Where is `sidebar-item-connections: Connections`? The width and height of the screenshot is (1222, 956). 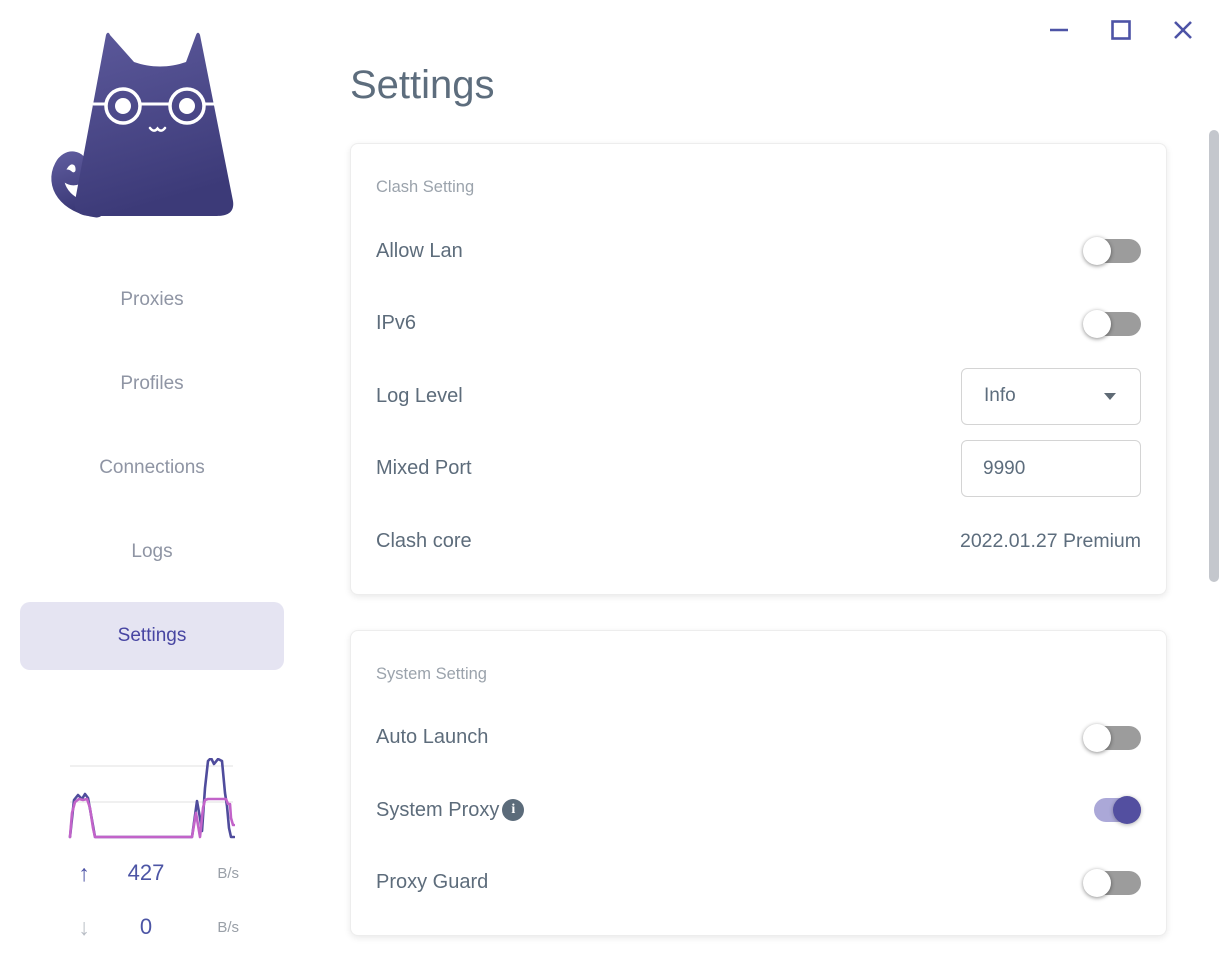
sidebar-item-connections: Connections is located at coordinates (152, 468).